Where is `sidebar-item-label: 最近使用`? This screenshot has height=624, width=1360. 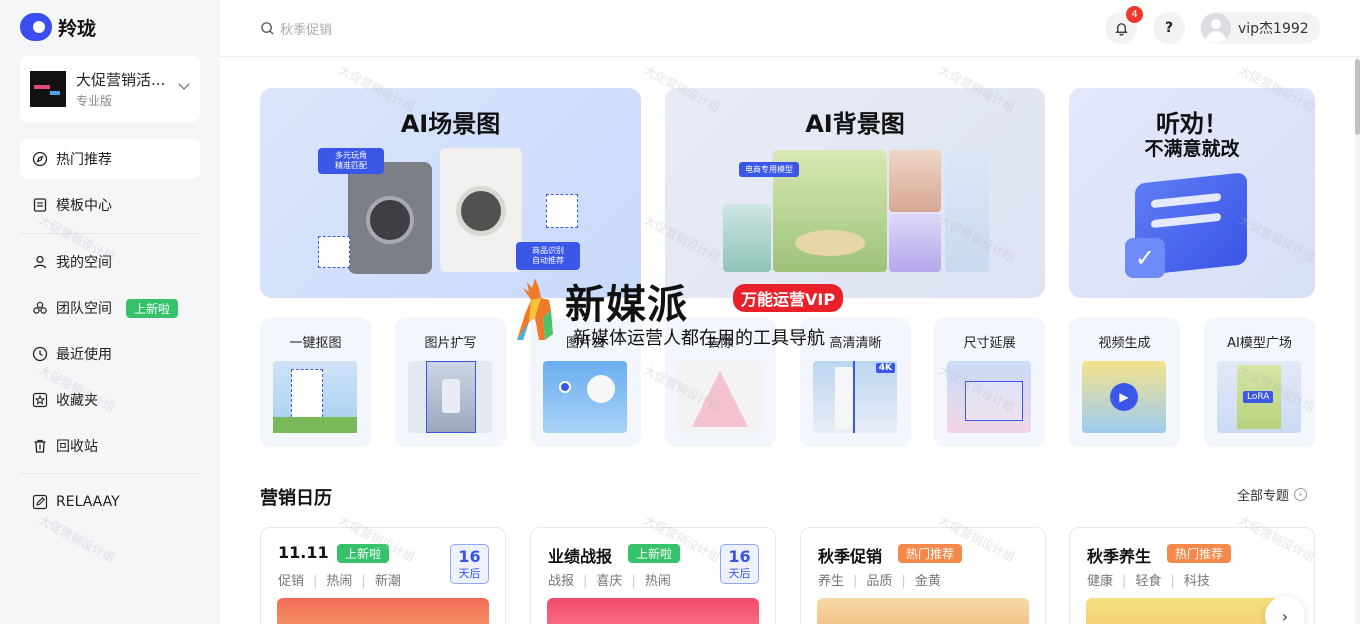
sidebar-item-label: 最近使用 is located at coordinates (84, 355).